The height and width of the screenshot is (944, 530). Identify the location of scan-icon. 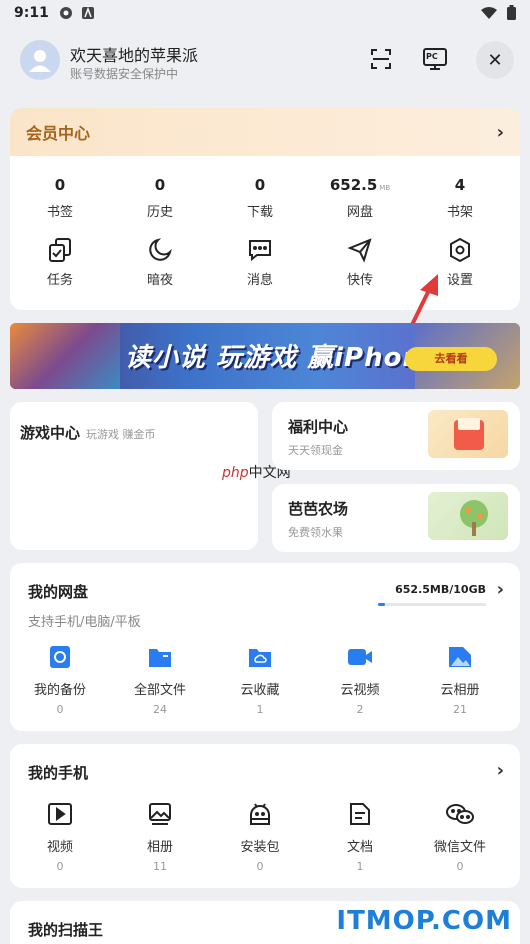
(381, 59).